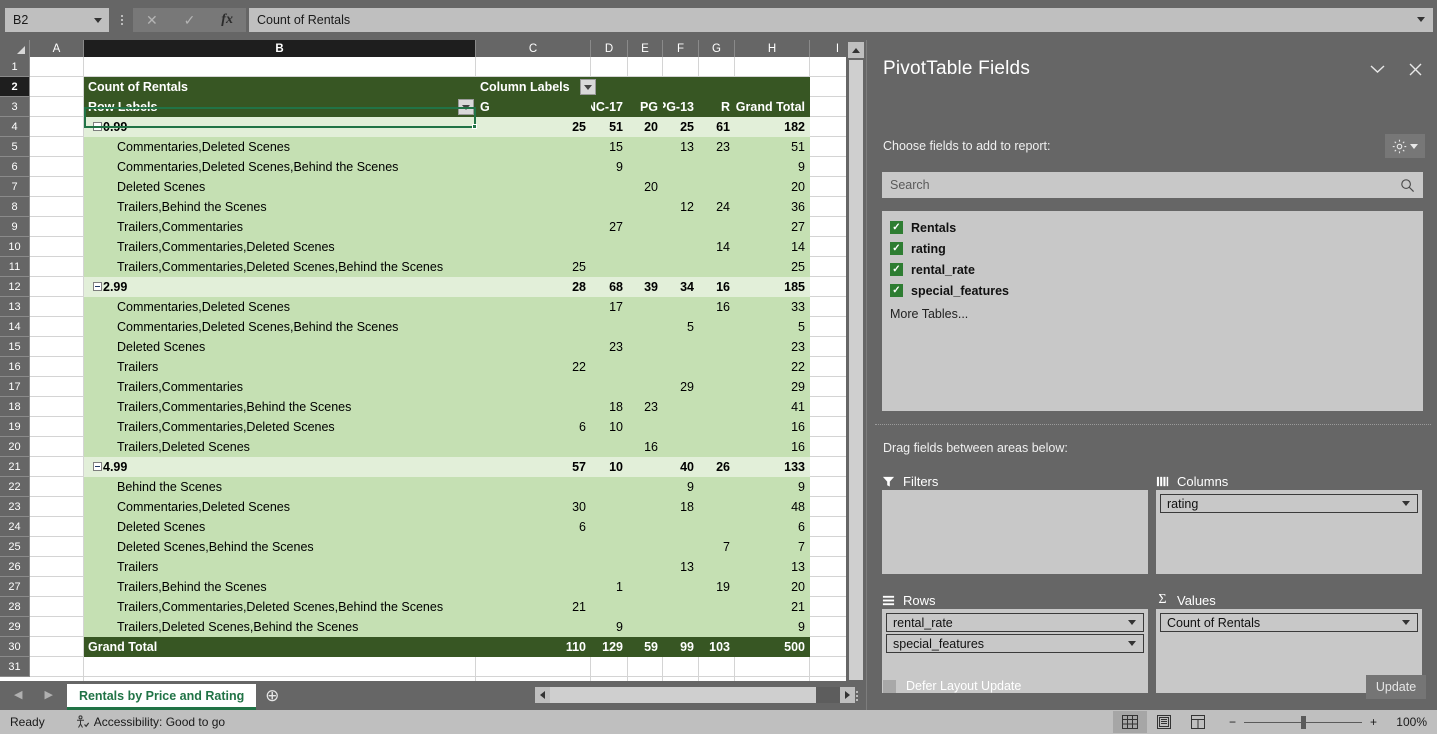 Image resolution: width=1437 pixels, height=734 pixels. What do you see at coordinates (1156, 290) in the screenshot?
I see `field-item-special-features: ✓ special_features` at bounding box center [1156, 290].